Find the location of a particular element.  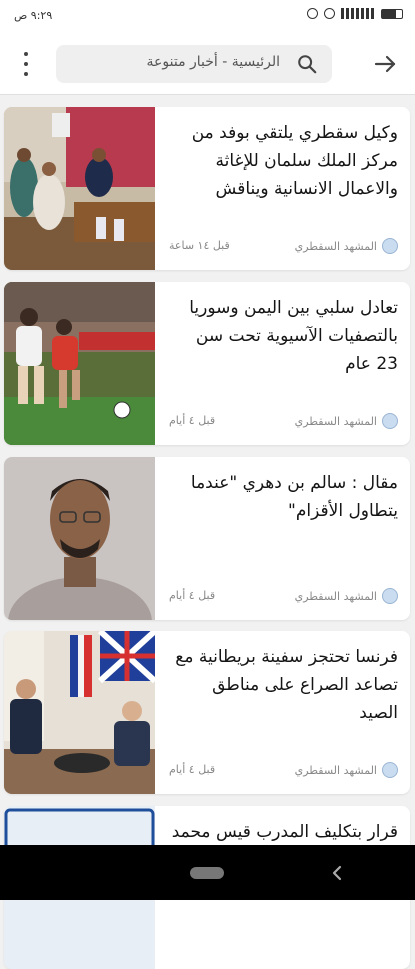

news-time: قبل ١٤ ساعة is located at coordinates (199, 245).